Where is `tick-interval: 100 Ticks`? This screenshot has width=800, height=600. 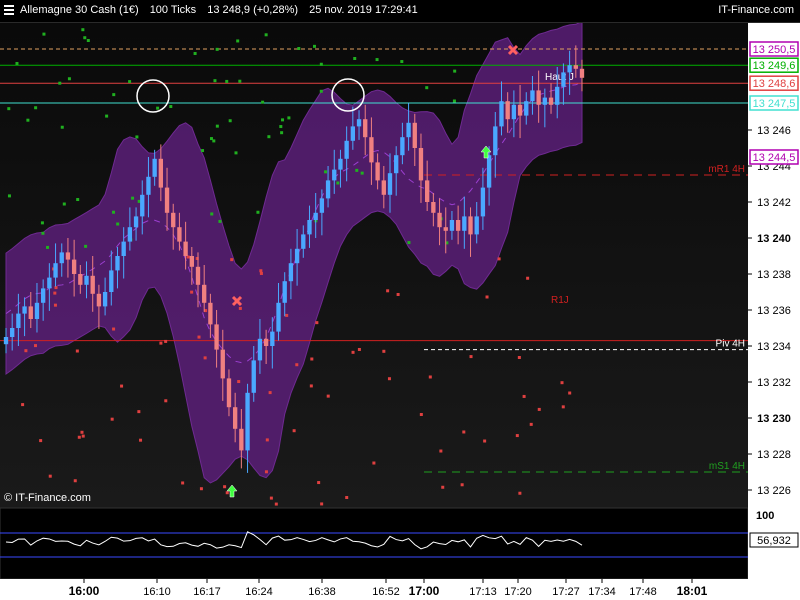 tick-interval: 100 Ticks is located at coordinates (173, 10).